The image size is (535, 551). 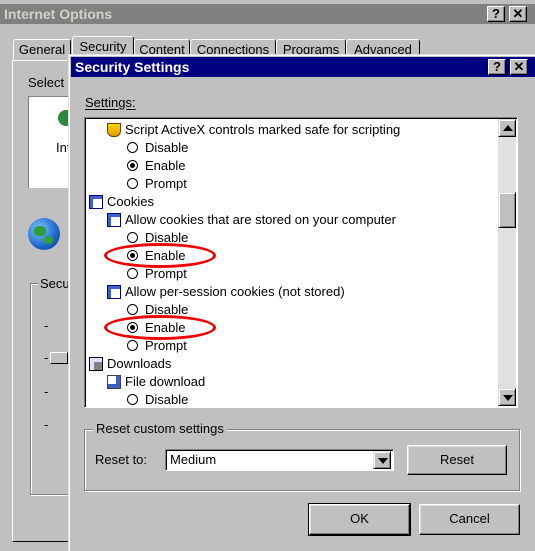 I want to click on highlight-enable-session-cookies, so click(x=160, y=327).